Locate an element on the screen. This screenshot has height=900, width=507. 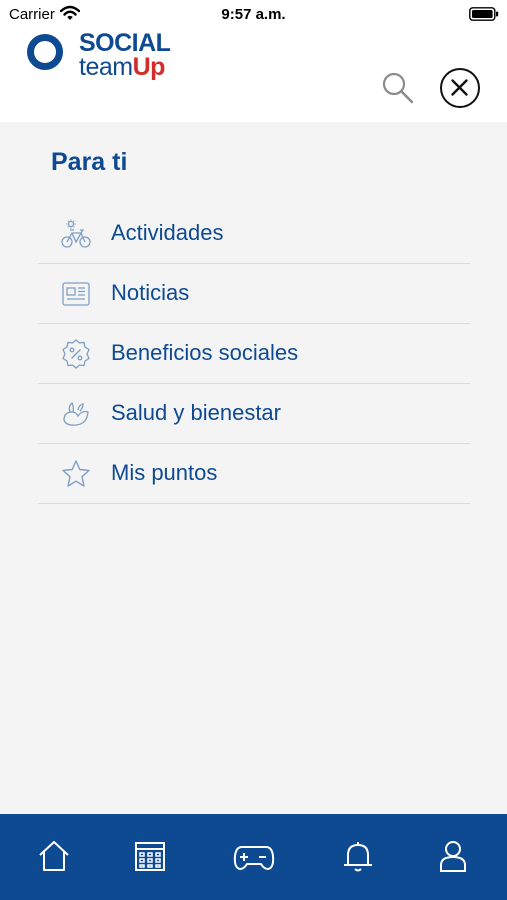
close-button is located at coordinates (460, 88).